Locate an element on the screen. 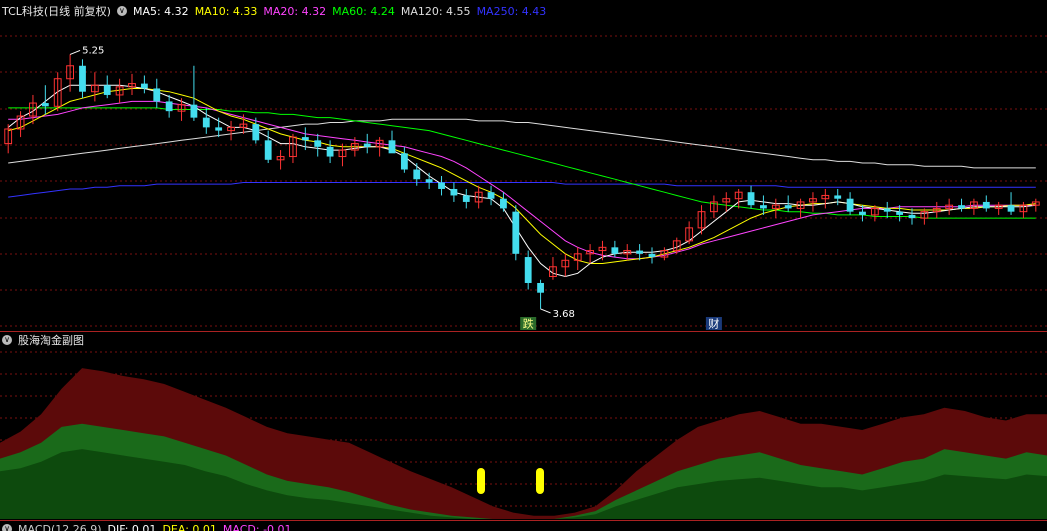  event-label: 财 is located at coordinates (713, 324).